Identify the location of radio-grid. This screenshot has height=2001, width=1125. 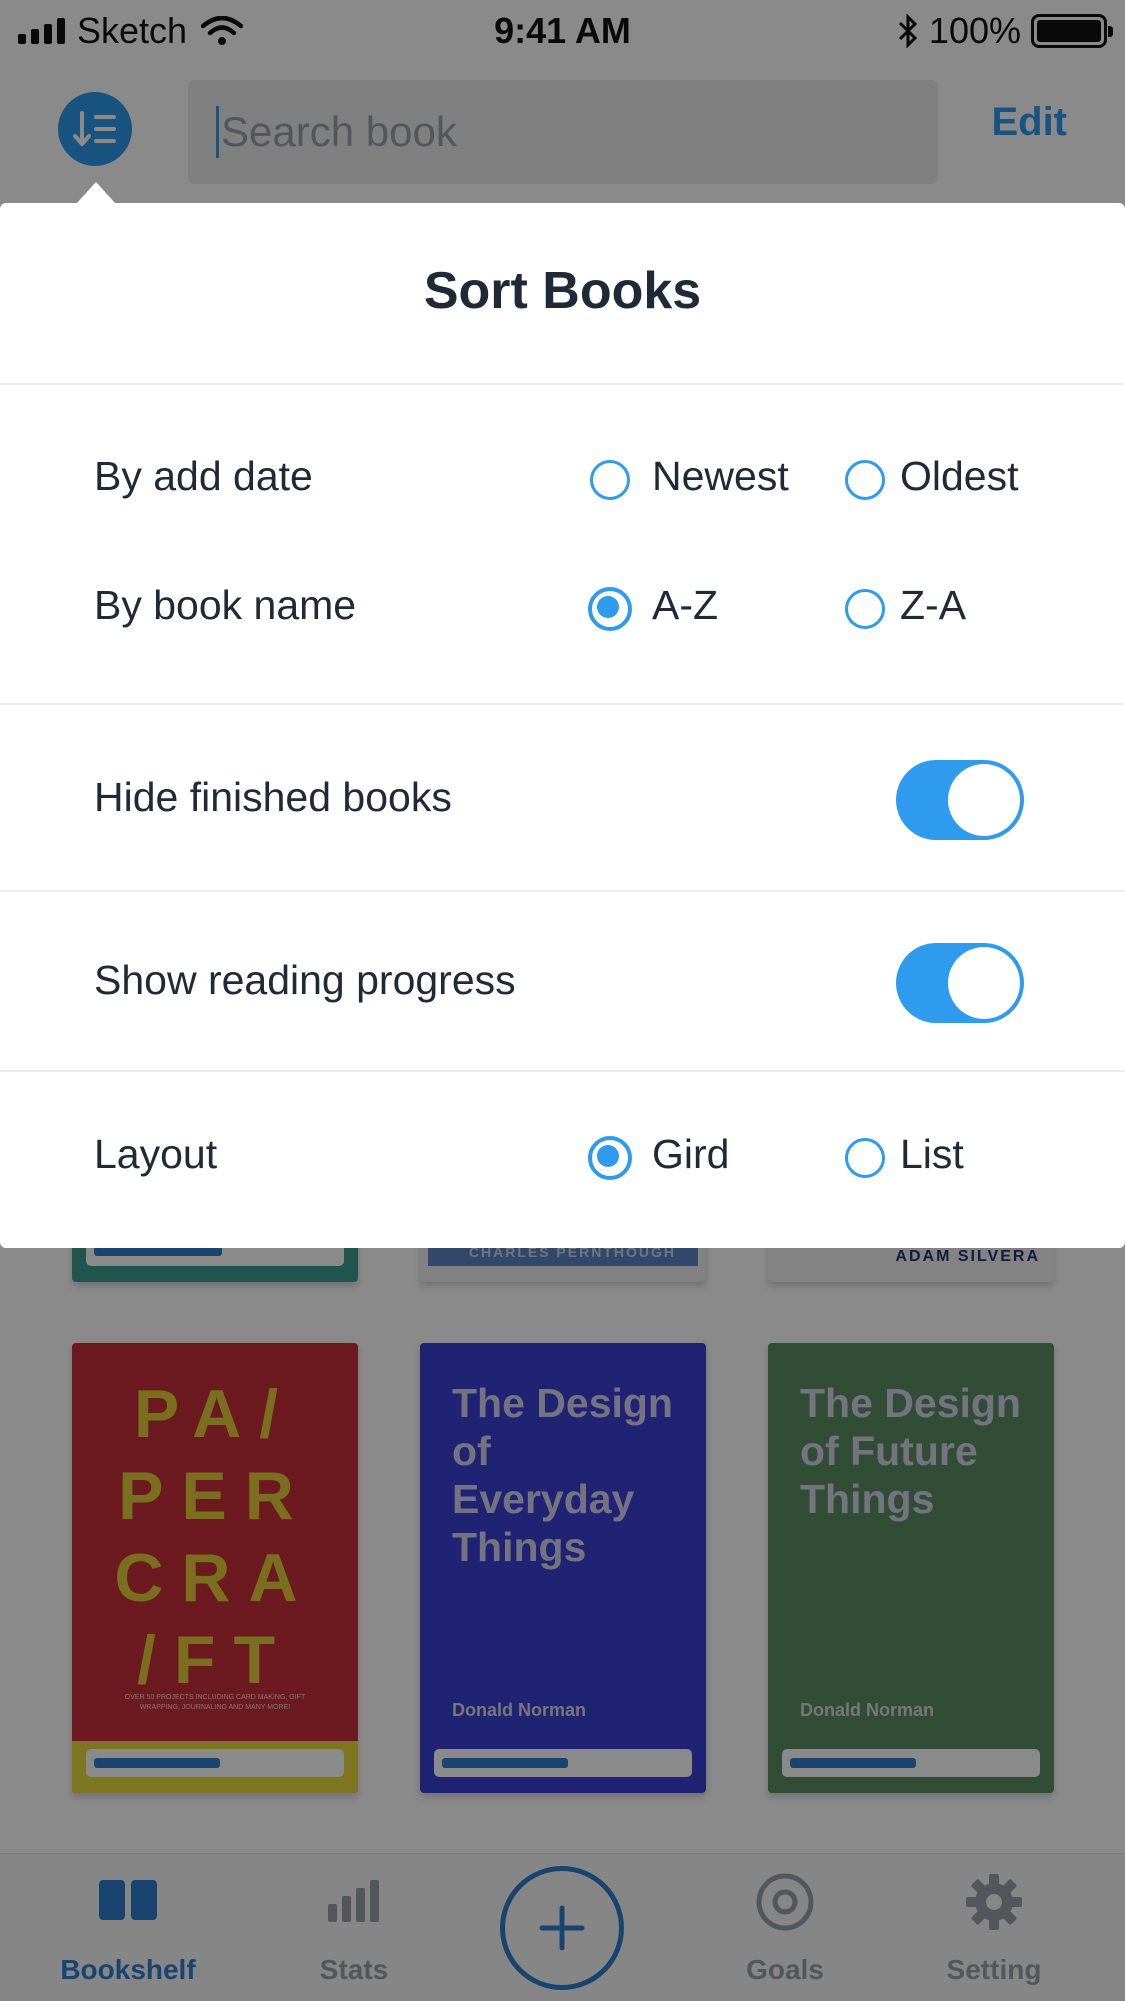
(610, 1158).